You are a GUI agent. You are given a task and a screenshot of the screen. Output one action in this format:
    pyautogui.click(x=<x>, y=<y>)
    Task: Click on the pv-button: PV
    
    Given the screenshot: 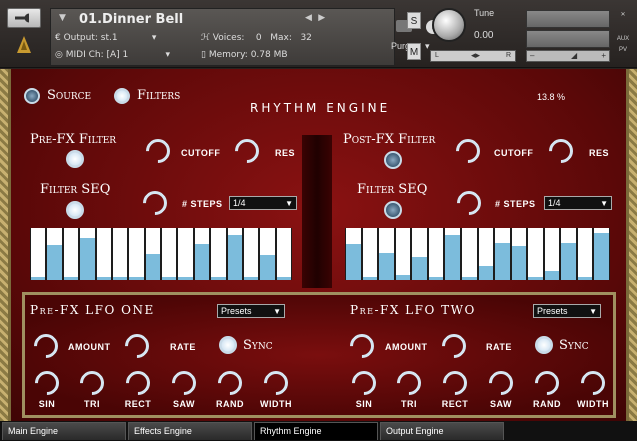 What is the action you would take?
    pyautogui.click(x=623, y=52)
    